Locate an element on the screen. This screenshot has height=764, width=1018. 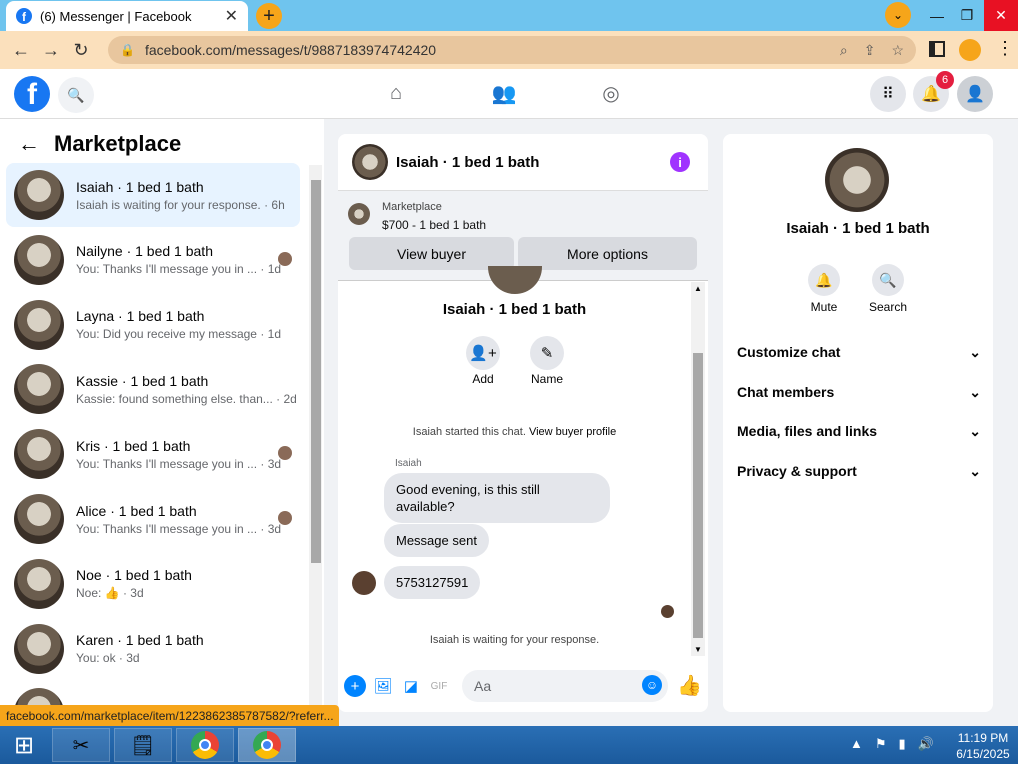
minimize-button: — is located at coordinates (937, 15).